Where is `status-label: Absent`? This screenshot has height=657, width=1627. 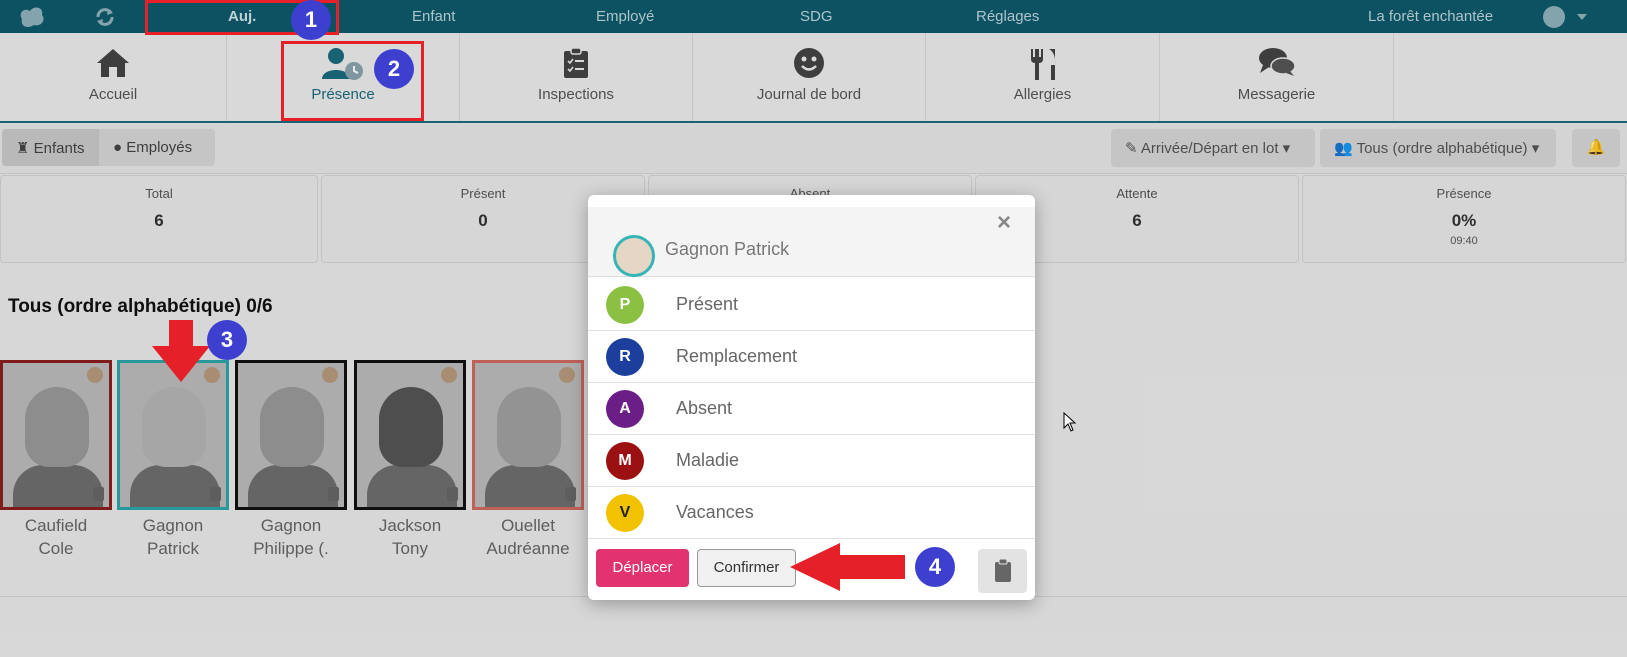 status-label: Absent is located at coordinates (704, 408).